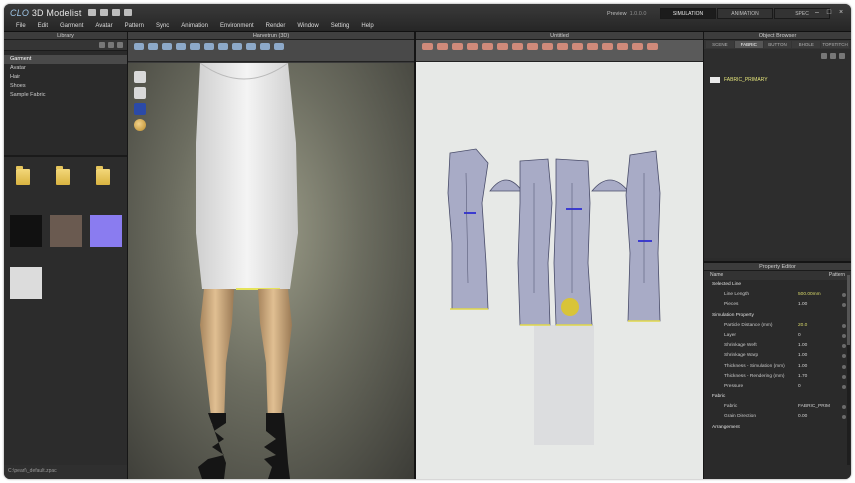  What do you see at coordinates (442, 46) in the screenshot?
I see `edit-pattern-icon` at bounding box center [442, 46].